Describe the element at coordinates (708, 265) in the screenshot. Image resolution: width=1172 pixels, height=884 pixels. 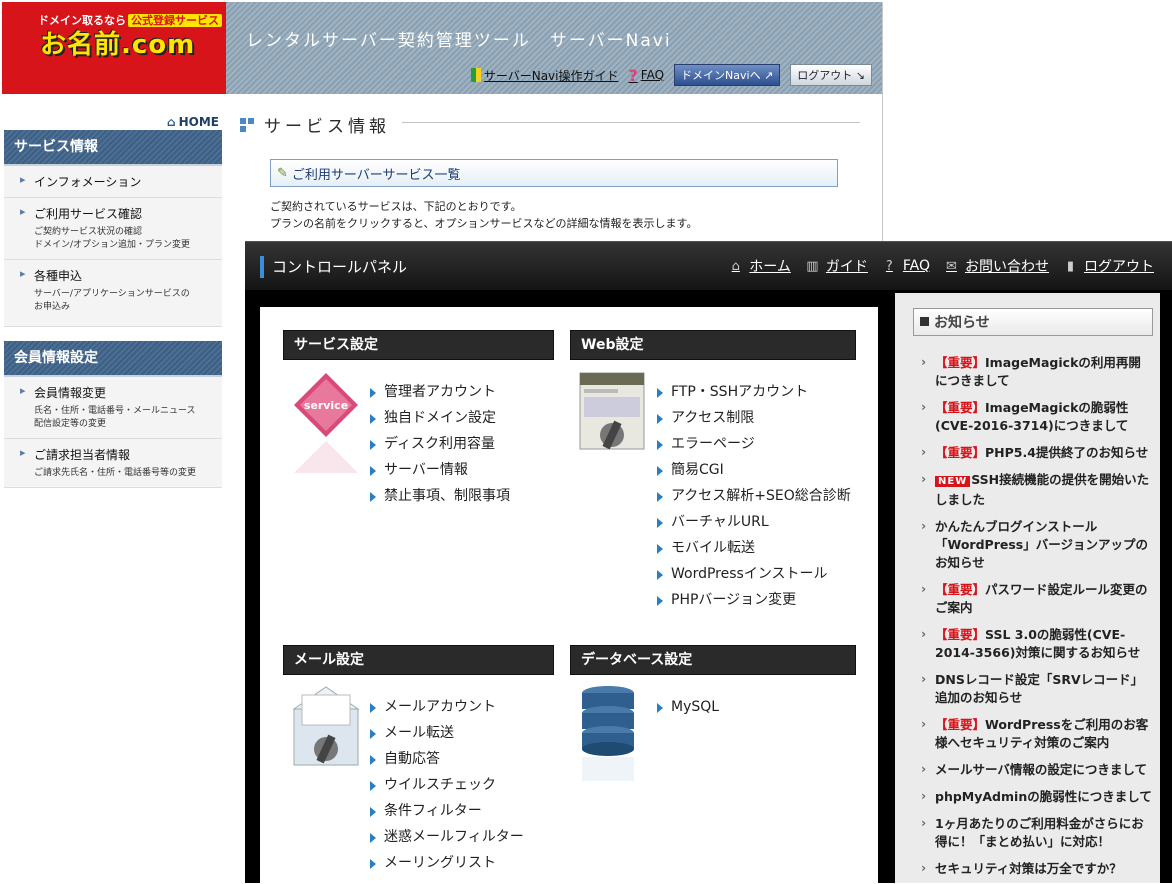
I see `cp-header: コントロールパネル ⌂ ホーム ▥ ガイド ? FAQ ✉ お問い合わせ ▮ ログアウト` at that location.